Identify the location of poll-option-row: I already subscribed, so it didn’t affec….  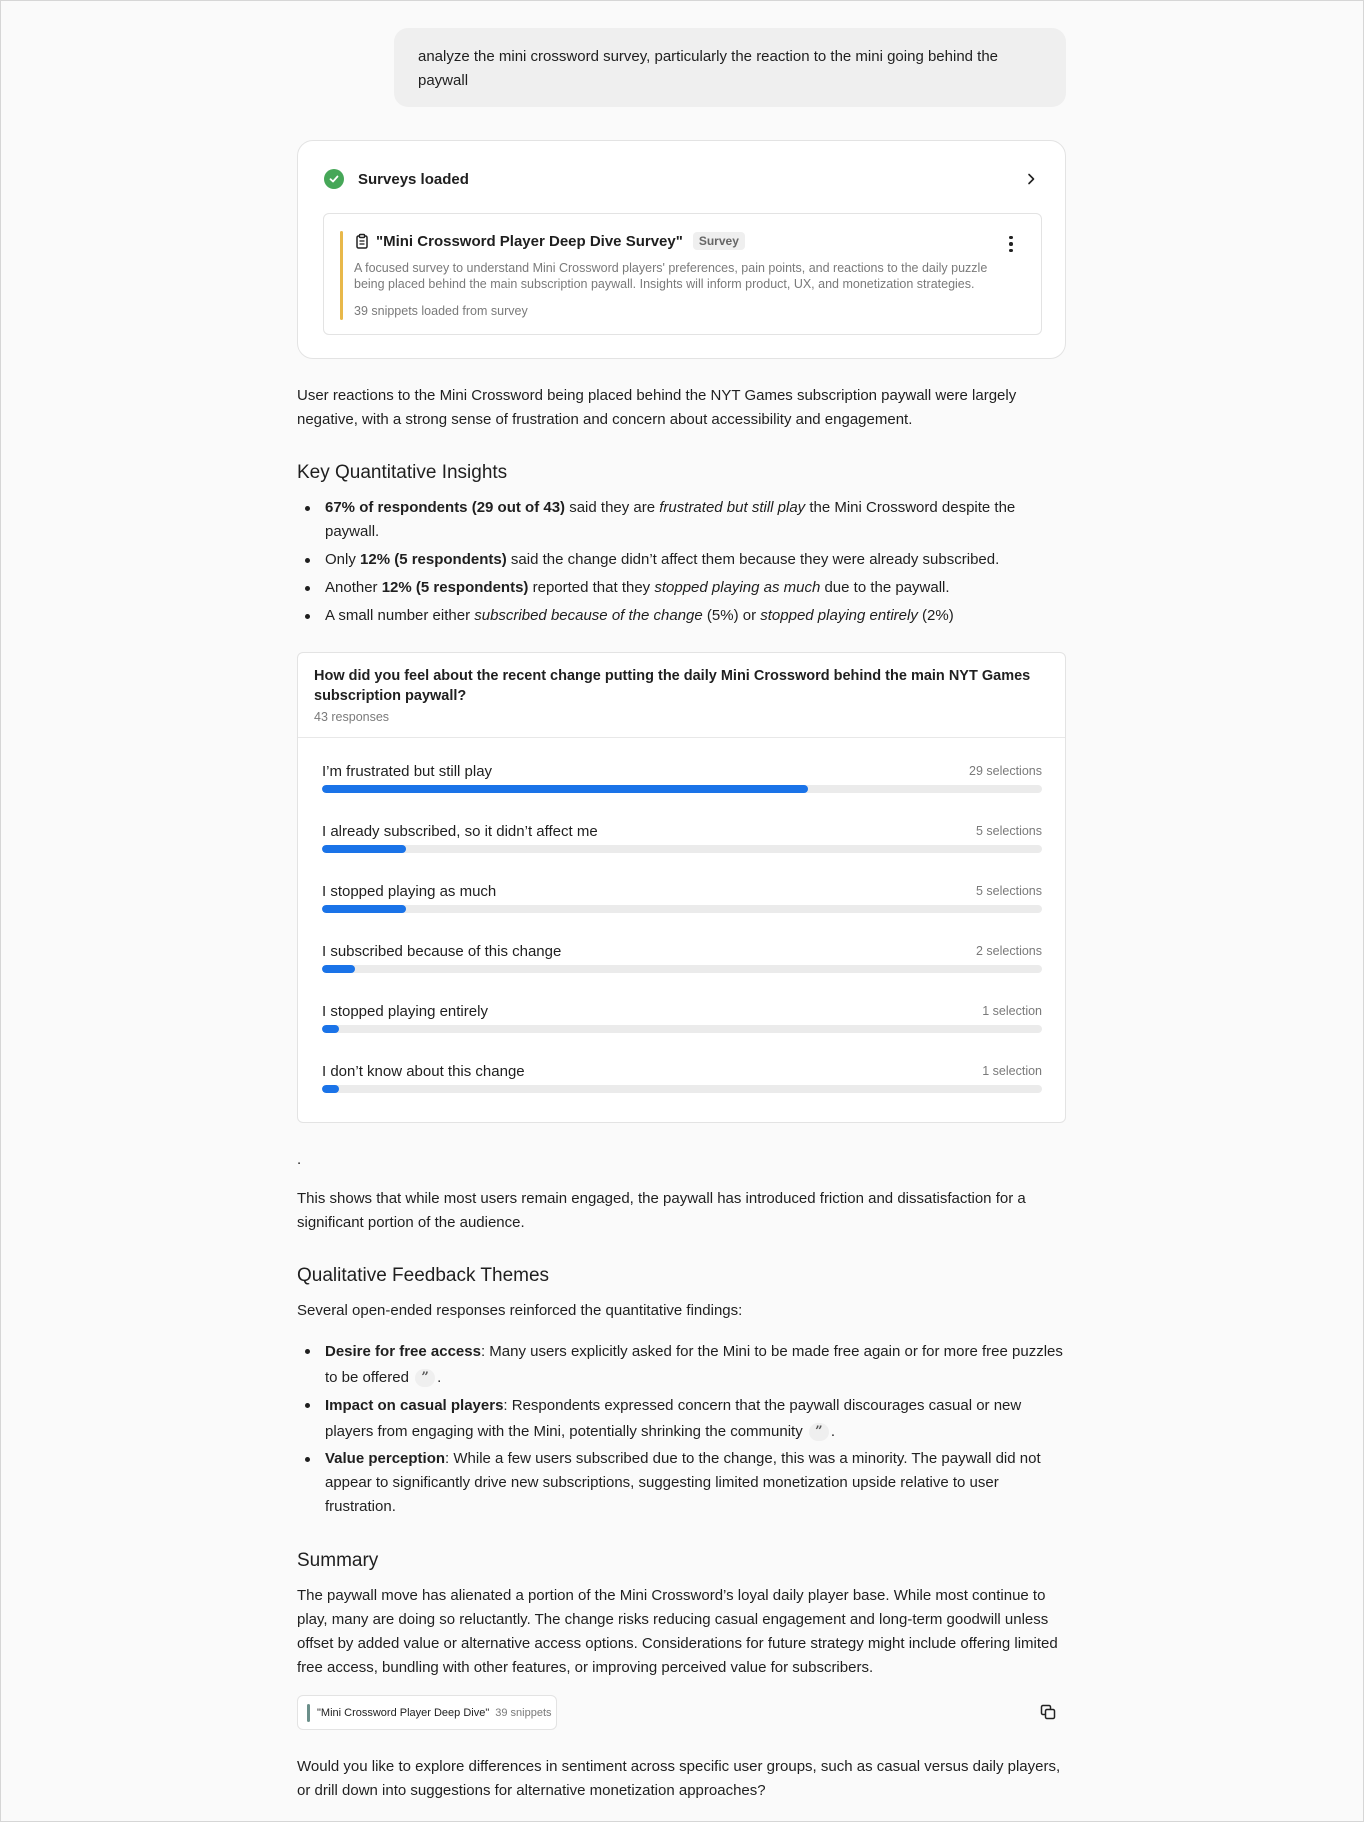
(682, 853).